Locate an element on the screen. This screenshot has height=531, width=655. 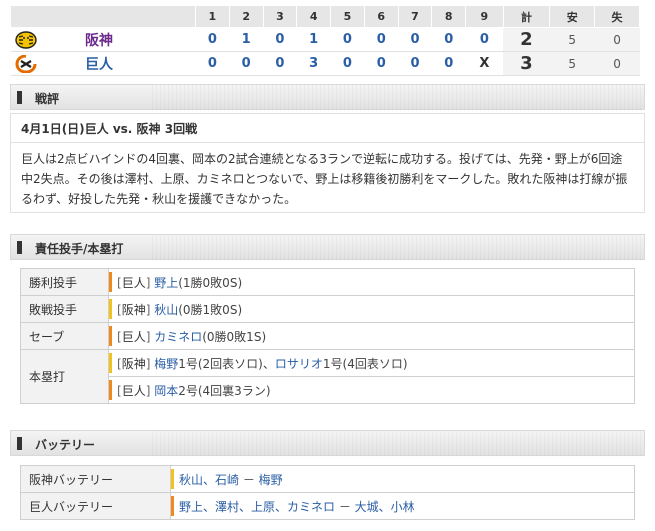
battery-section-header: バッテリー is located at coordinates (327, 443).